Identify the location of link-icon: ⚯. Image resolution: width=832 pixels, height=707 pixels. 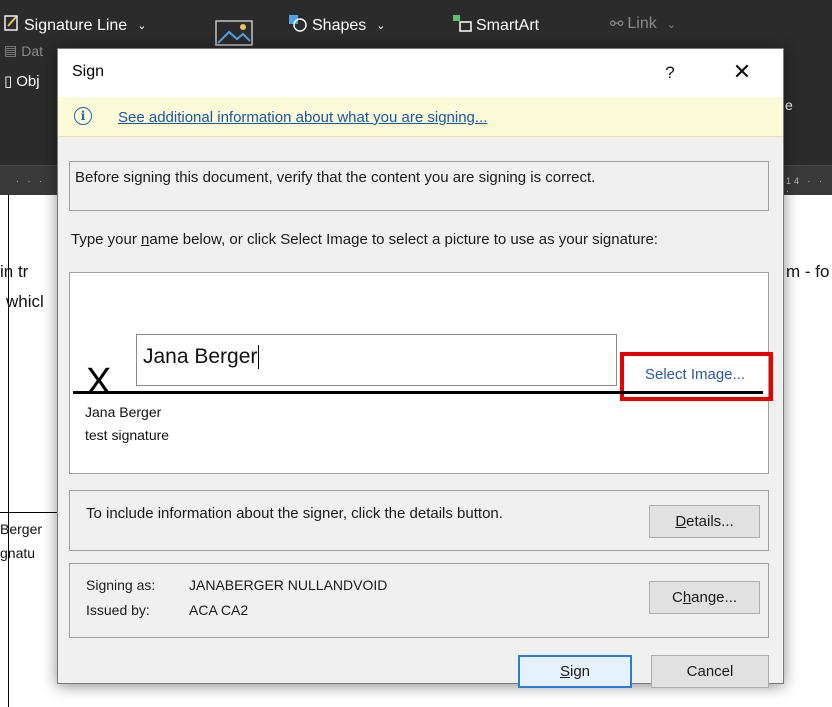
(617, 24).